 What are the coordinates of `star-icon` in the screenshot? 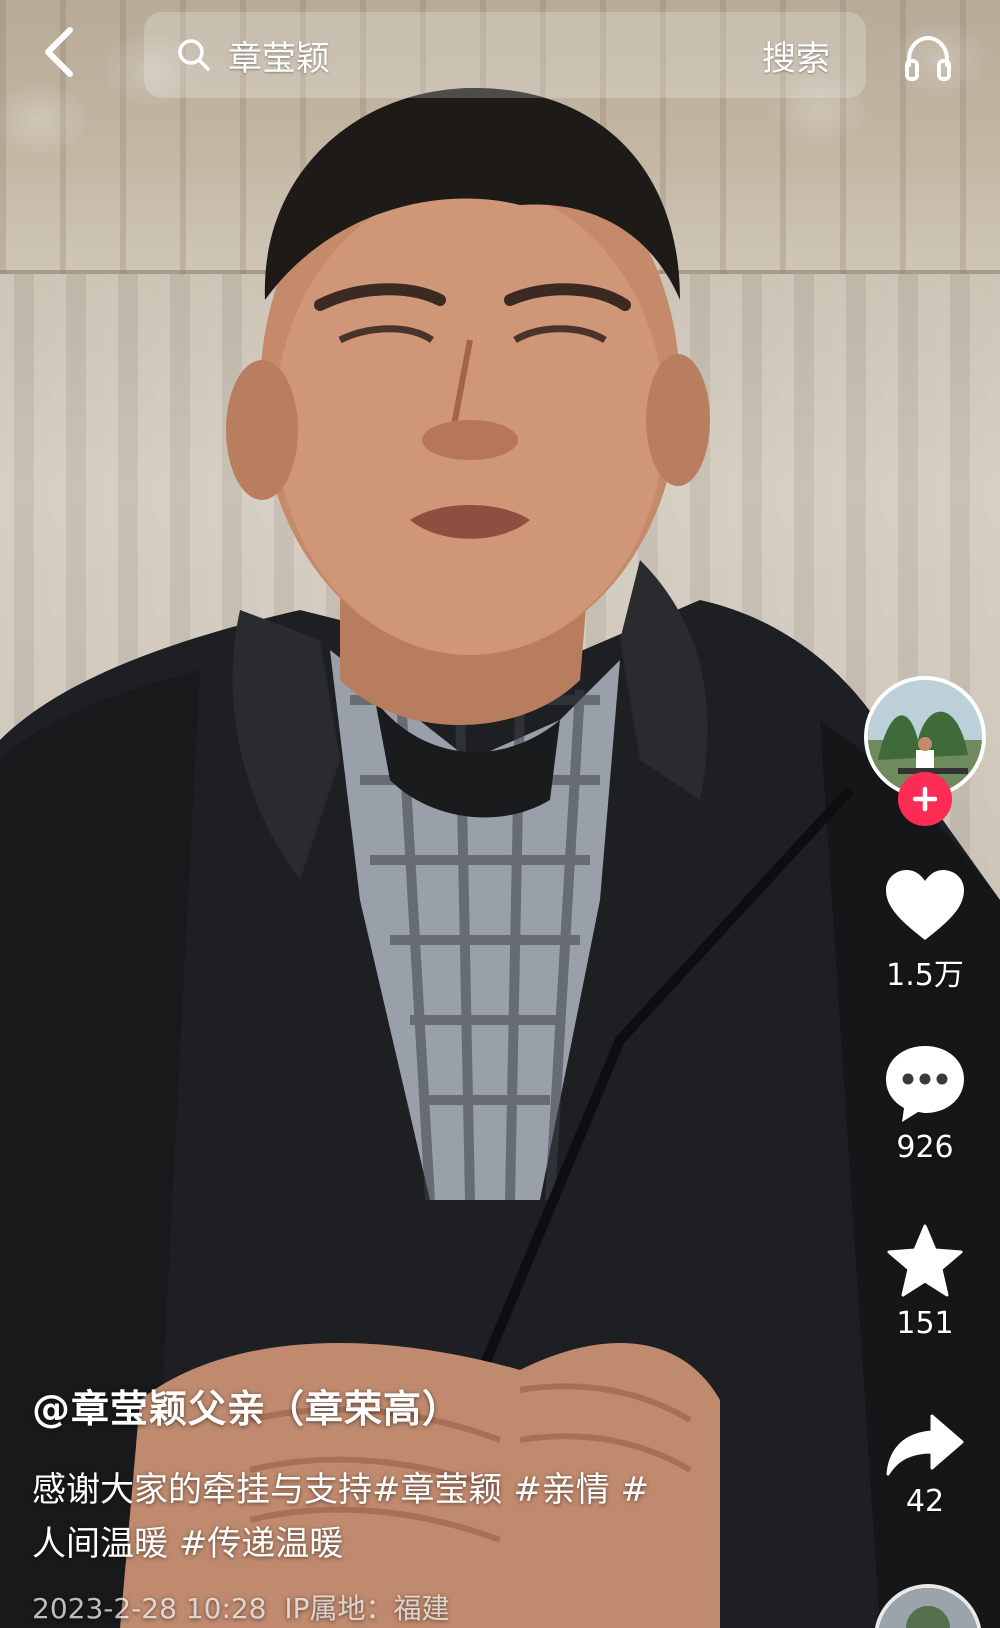 It's located at (925, 1261).